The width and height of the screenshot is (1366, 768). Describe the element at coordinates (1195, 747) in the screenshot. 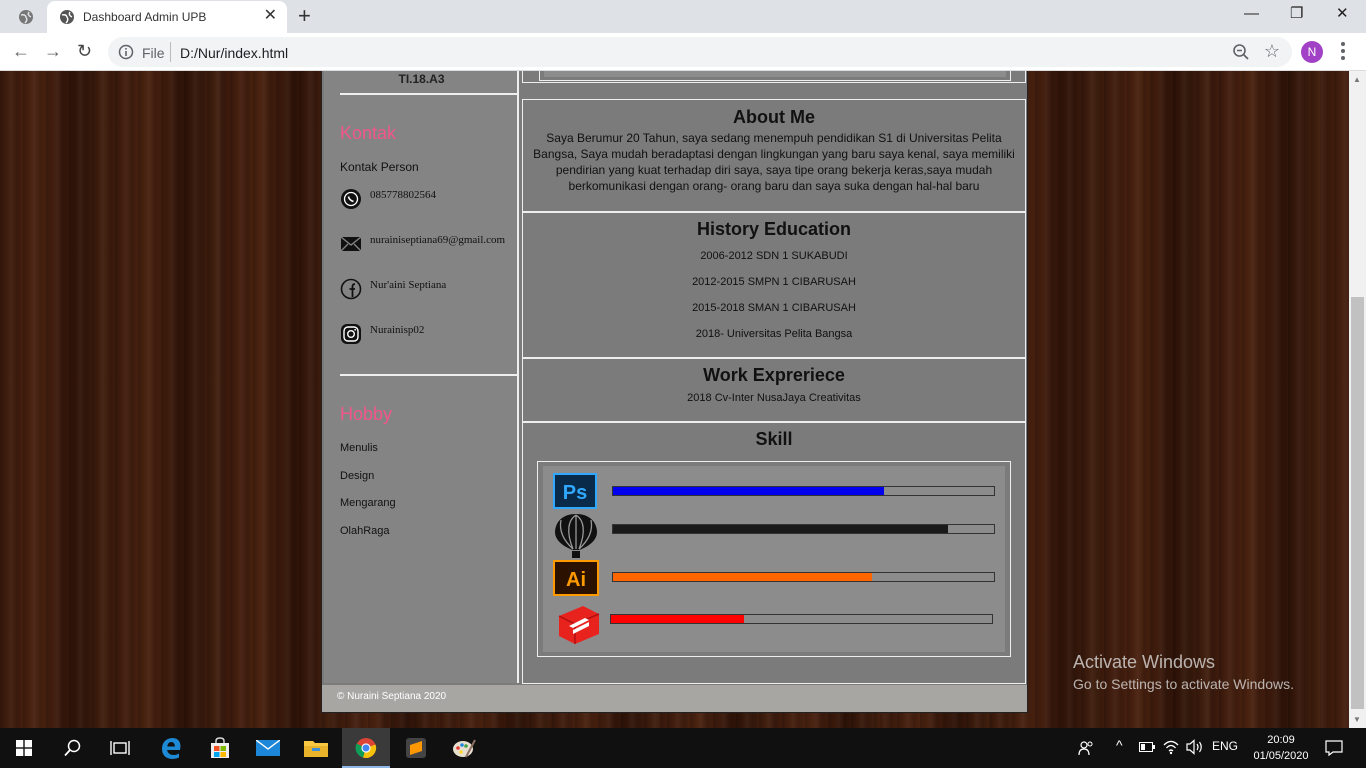

I see `volume-icon` at that location.